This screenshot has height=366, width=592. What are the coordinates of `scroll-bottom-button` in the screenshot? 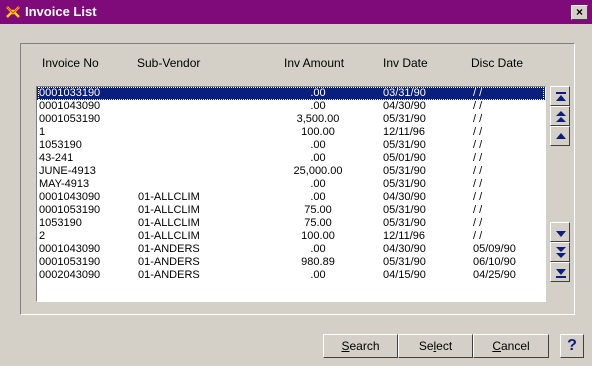 It's located at (560, 272).